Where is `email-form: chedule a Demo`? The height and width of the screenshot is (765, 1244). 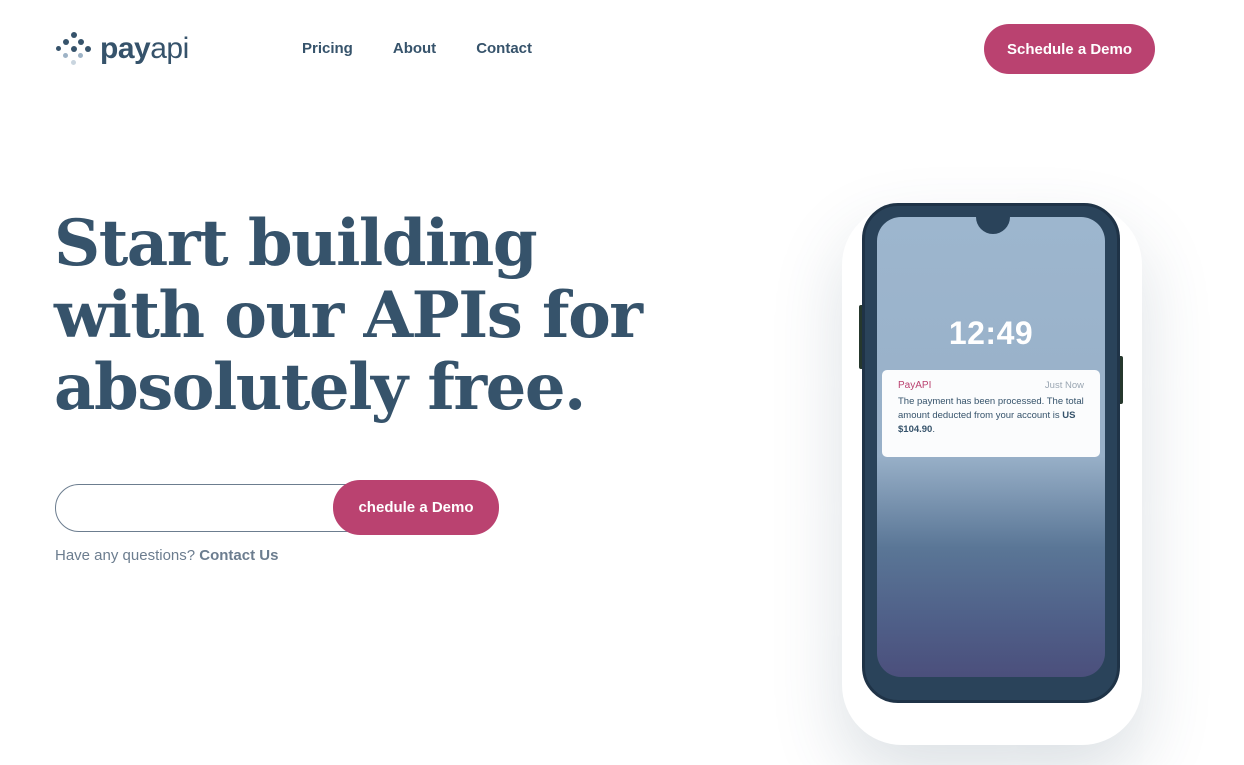 email-form: chedule a Demo is located at coordinates (277, 507).